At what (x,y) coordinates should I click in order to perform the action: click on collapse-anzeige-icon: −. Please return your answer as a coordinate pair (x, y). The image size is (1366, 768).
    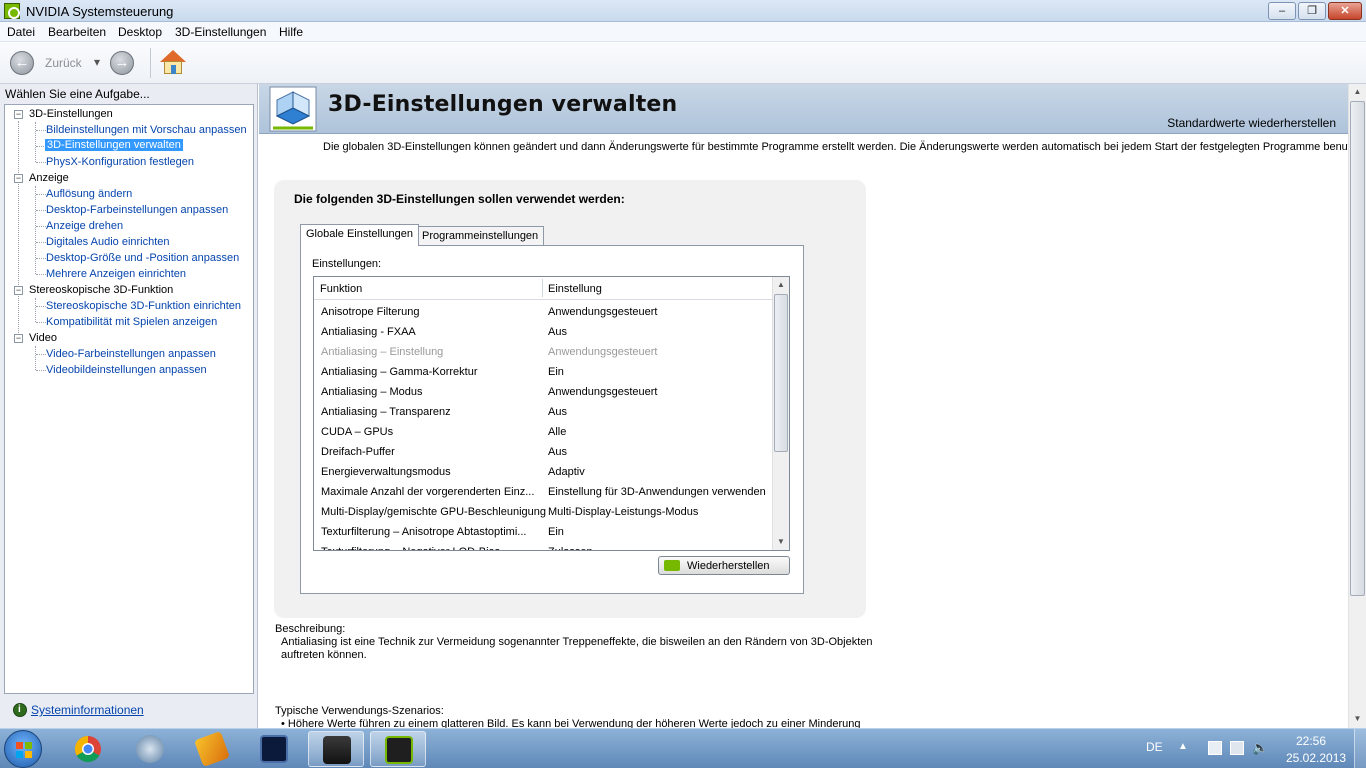
    Looking at the image, I should click on (18, 178).